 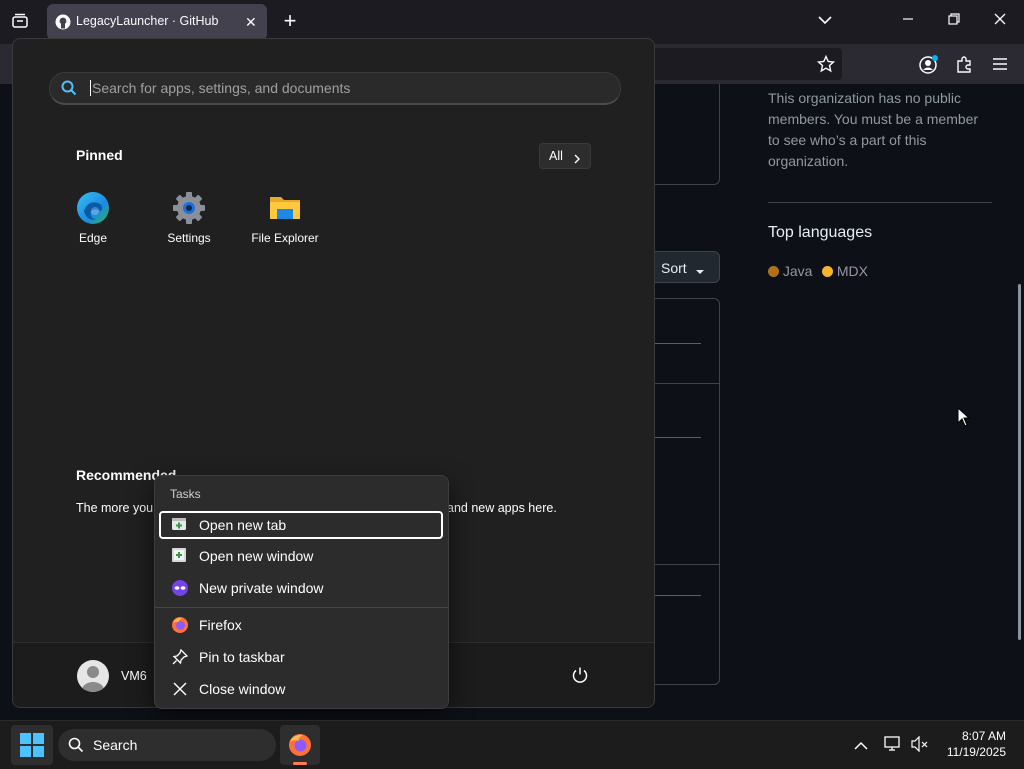 What do you see at coordinates (301, 525) in the screenshot?
I see `menu-item-open-new-tab: Open new tab` at bounding box center [301, 525].